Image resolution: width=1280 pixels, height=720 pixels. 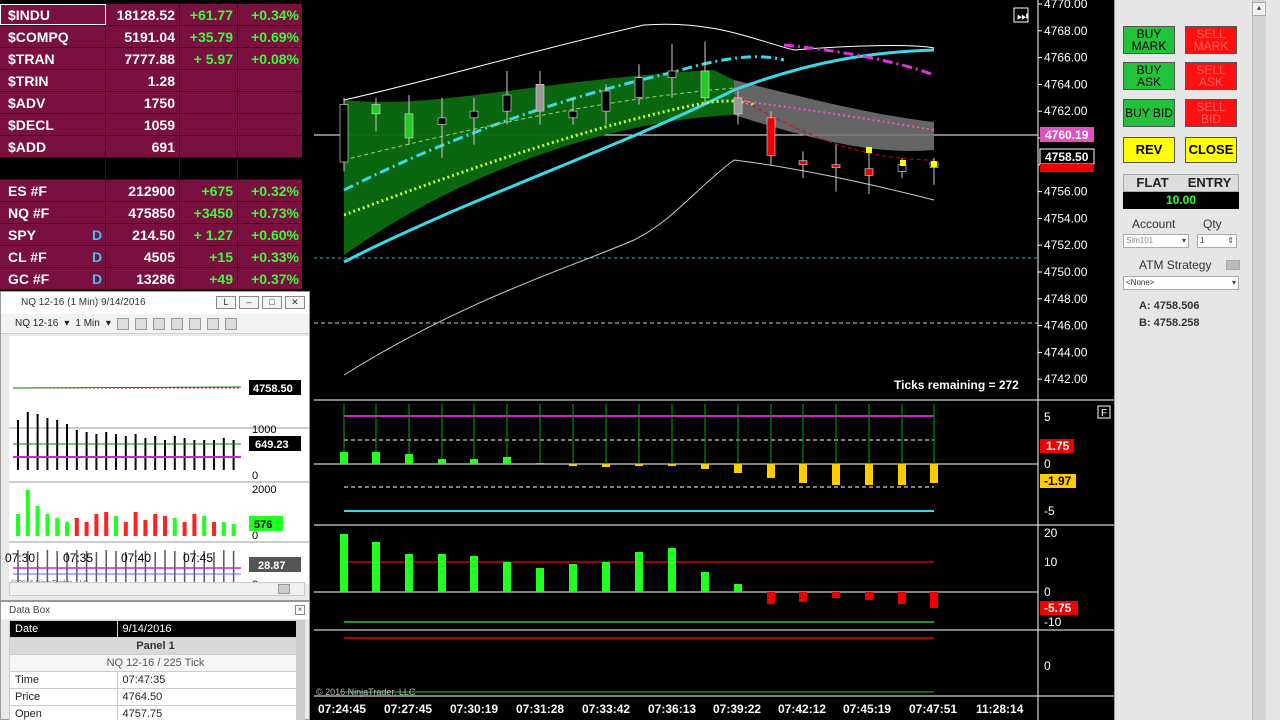 What do you see at coordinates (1175, 265) in the screenshot?
I see `atm-strategy-label: ATM Strategy` at bounding box center [1175, 265].